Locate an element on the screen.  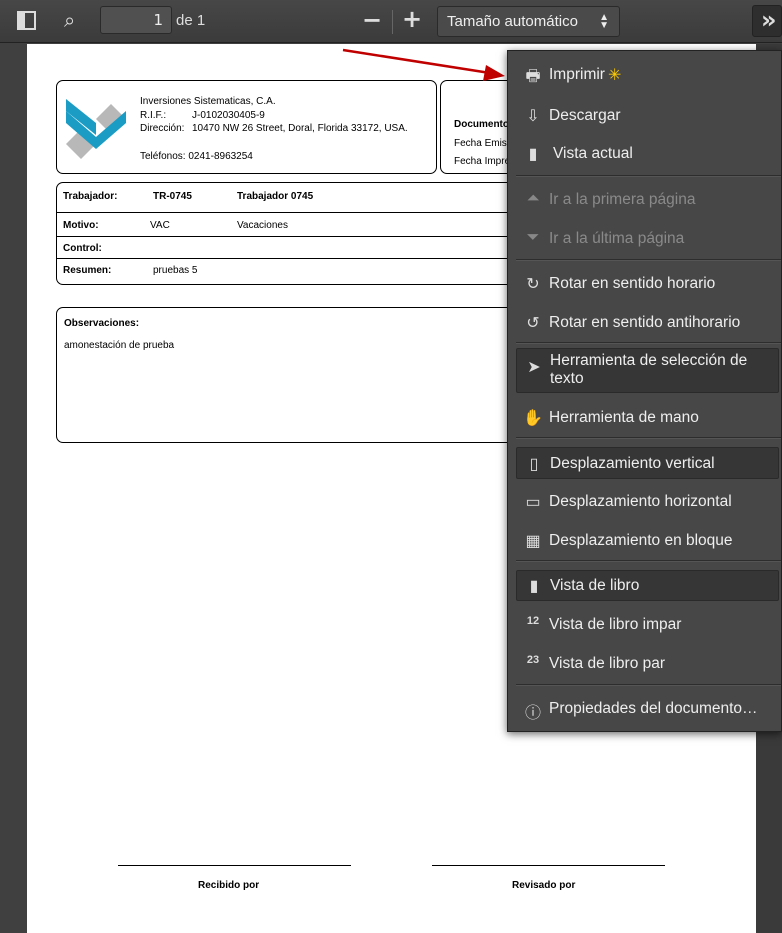
more-tools-button: » is located at coordinates (767, 21).